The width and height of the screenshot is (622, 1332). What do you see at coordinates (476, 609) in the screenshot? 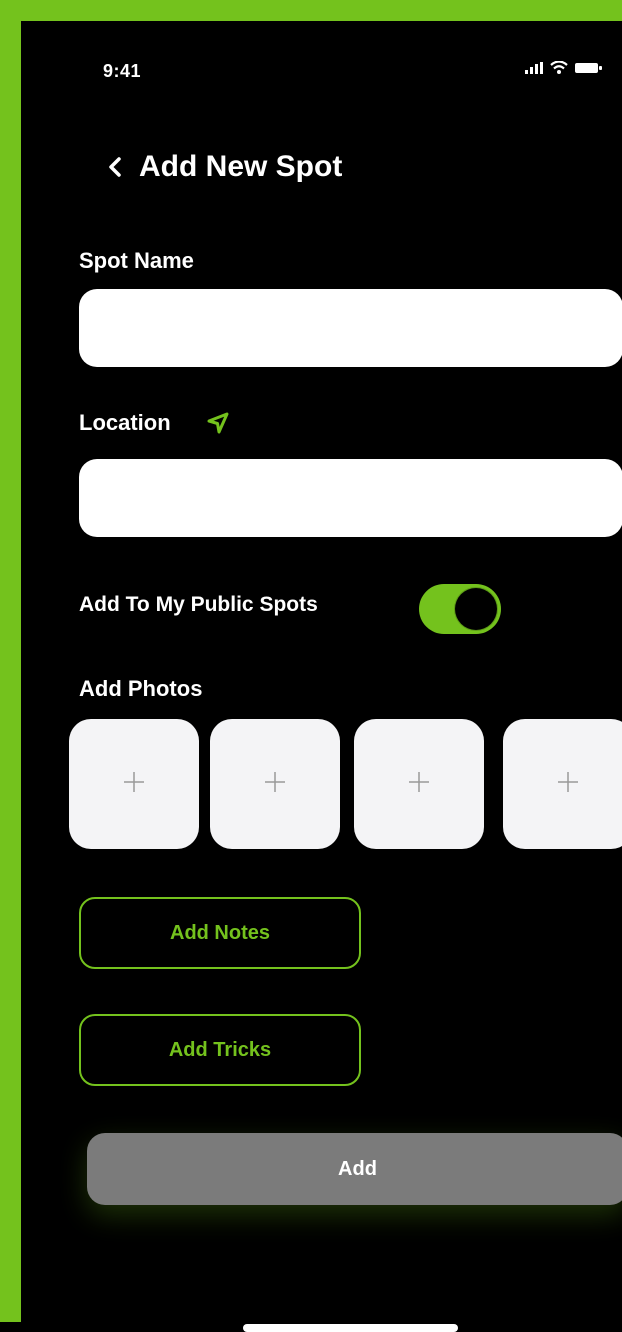
I see `toggle-knob` at bounding box center [476, 609].